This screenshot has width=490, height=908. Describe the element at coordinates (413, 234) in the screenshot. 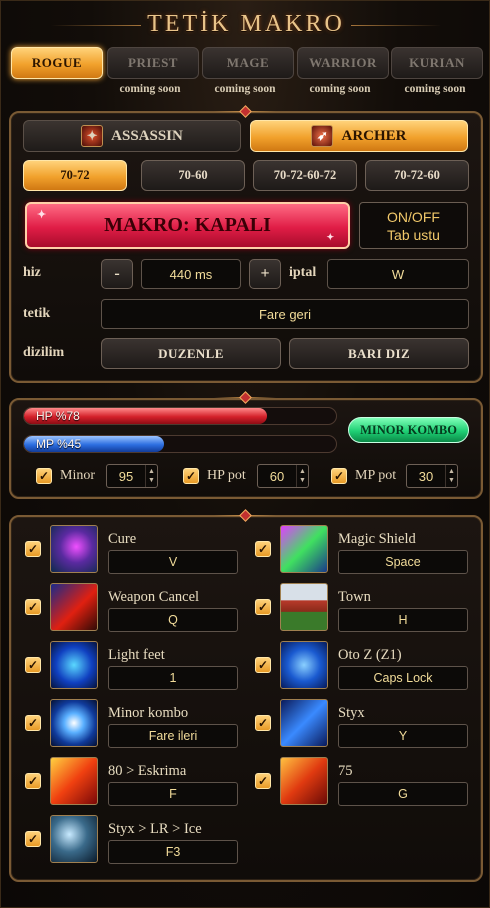

I see `onoff-hint-line2: Tab ustu` at that location.